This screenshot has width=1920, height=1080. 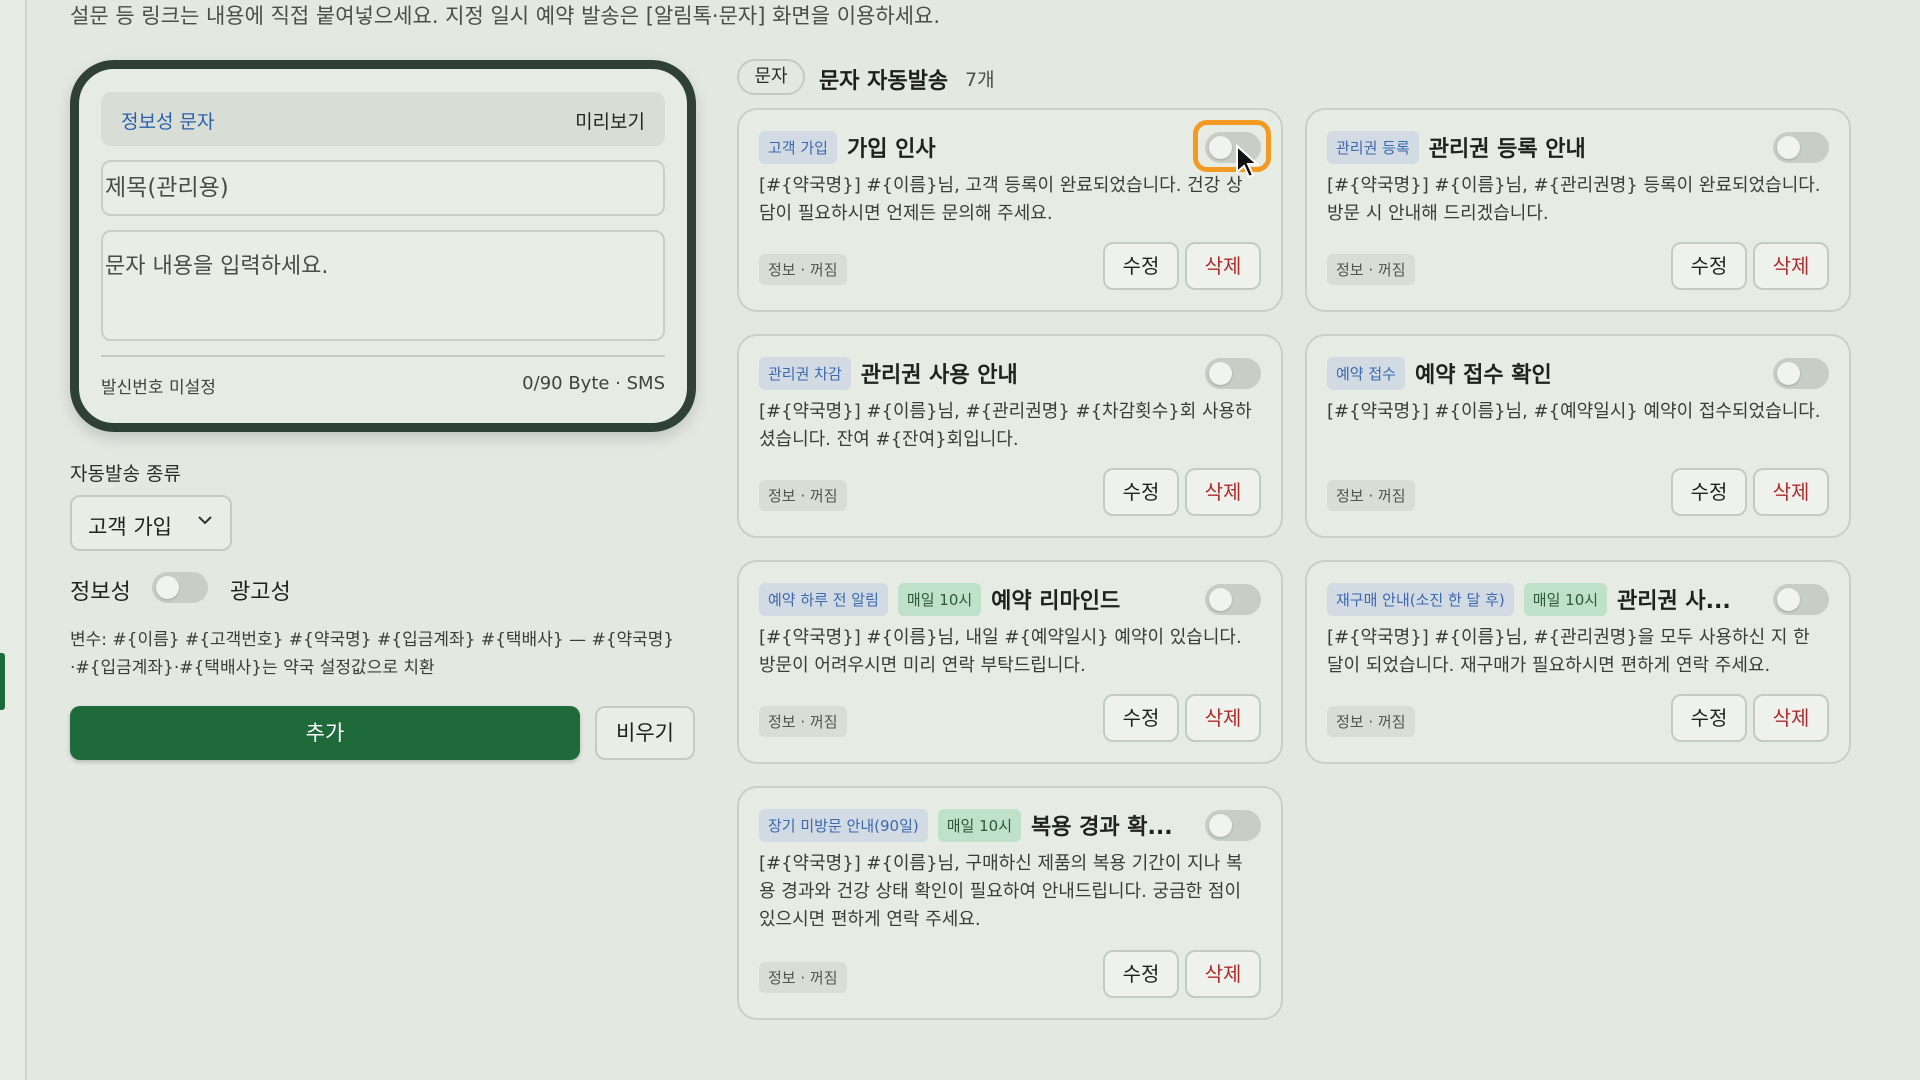 I want to click on clear-button: 비우기, so click(x=645, y=733).